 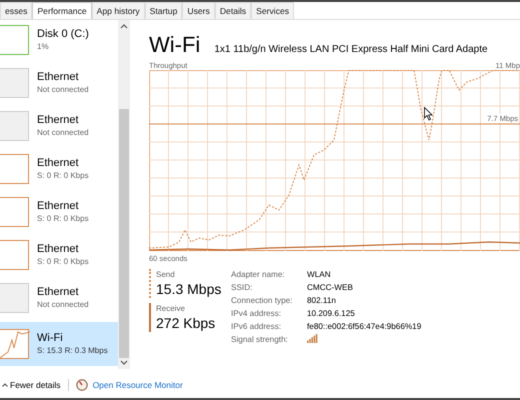 What do you see at coordinates (166, 274) in the screenshot?
I see `send-label: Send` at bounding box center [166, 274].